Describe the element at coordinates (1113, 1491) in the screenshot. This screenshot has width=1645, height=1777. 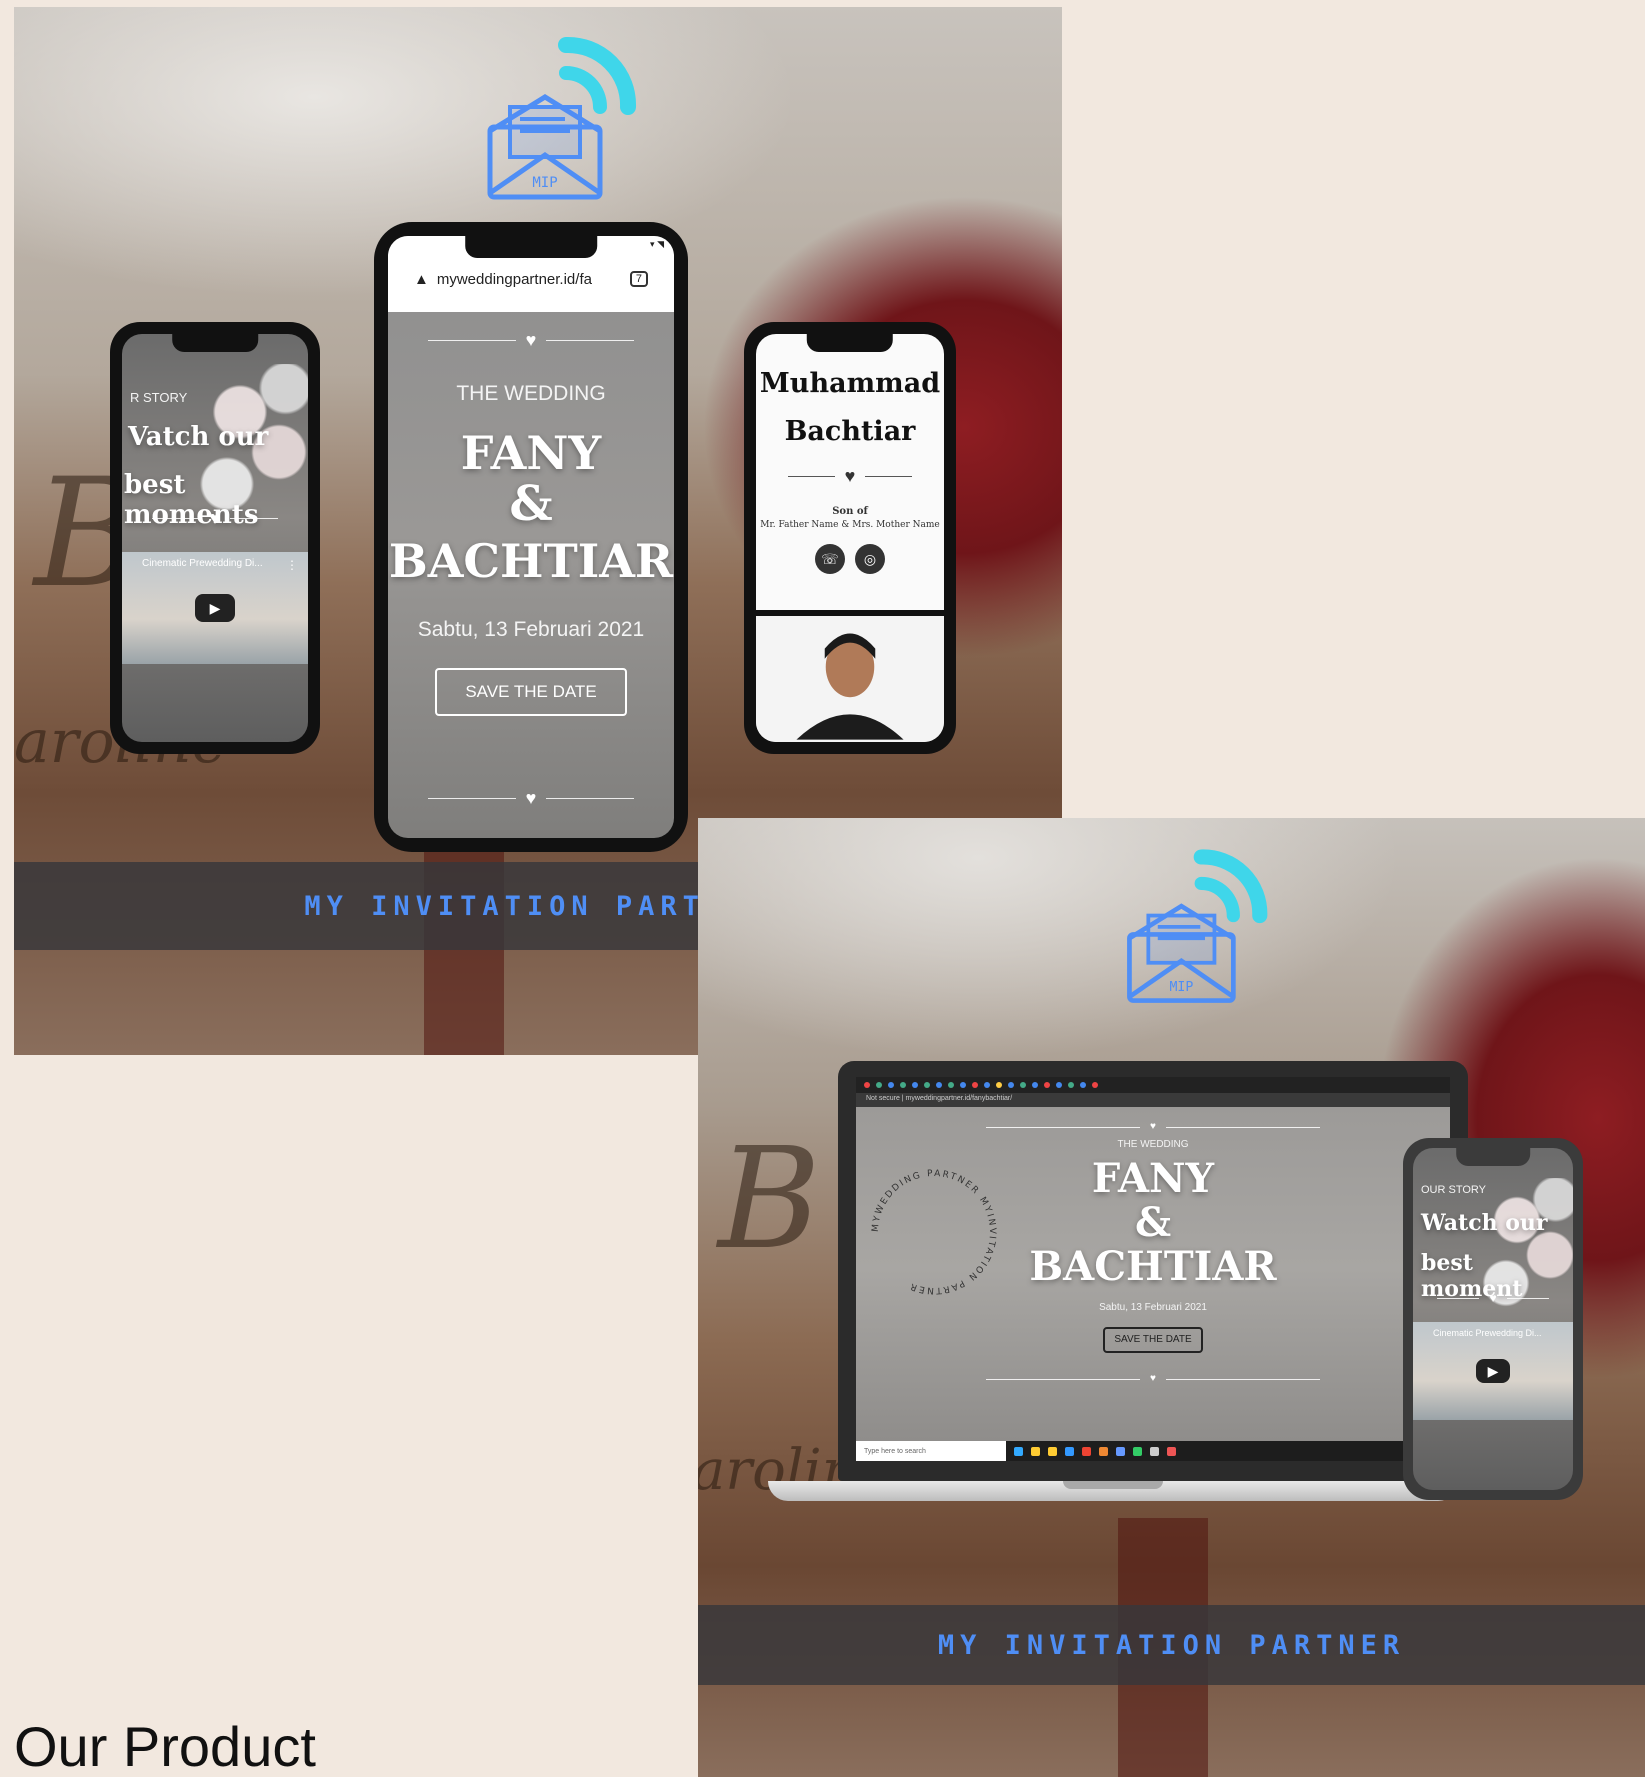
I see `laptop-base` at that location.